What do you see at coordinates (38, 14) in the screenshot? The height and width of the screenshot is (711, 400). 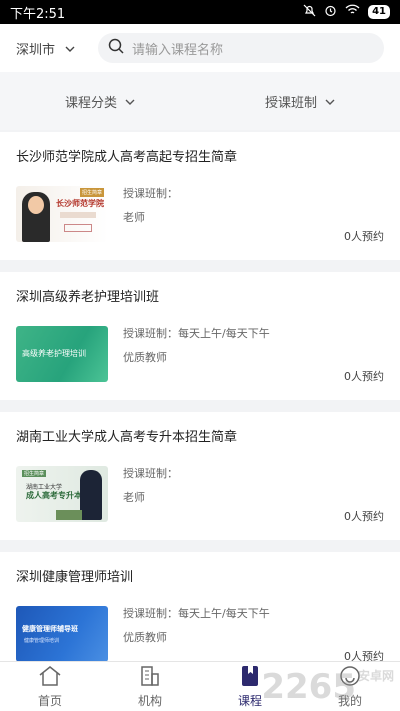 I see `status-time: 下午2:51` at bounding box center [38, 14].